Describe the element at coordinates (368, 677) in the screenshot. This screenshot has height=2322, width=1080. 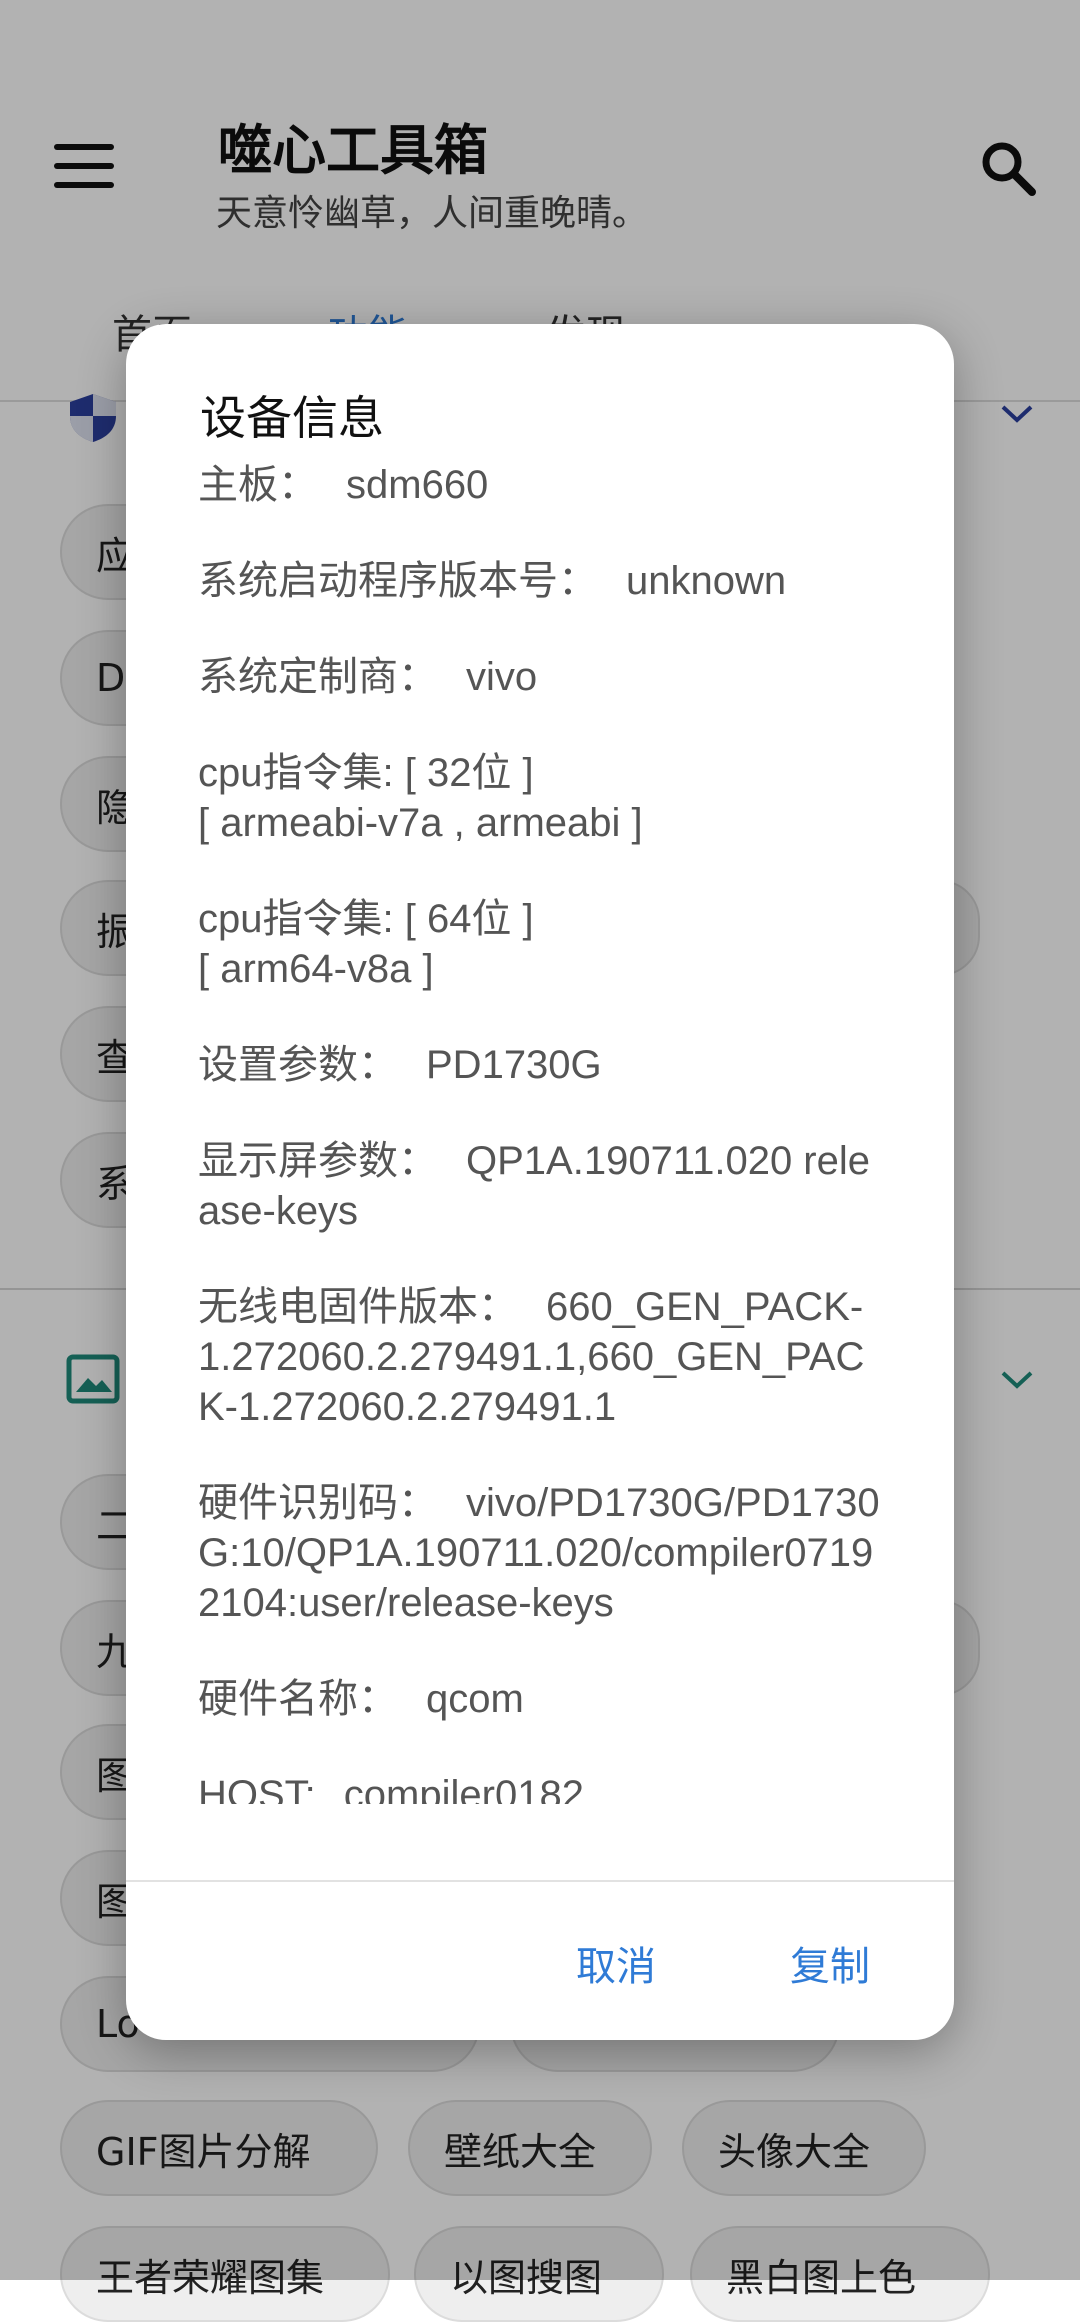
I see `info-item-brand: 系统定制商： vivo` at that location.